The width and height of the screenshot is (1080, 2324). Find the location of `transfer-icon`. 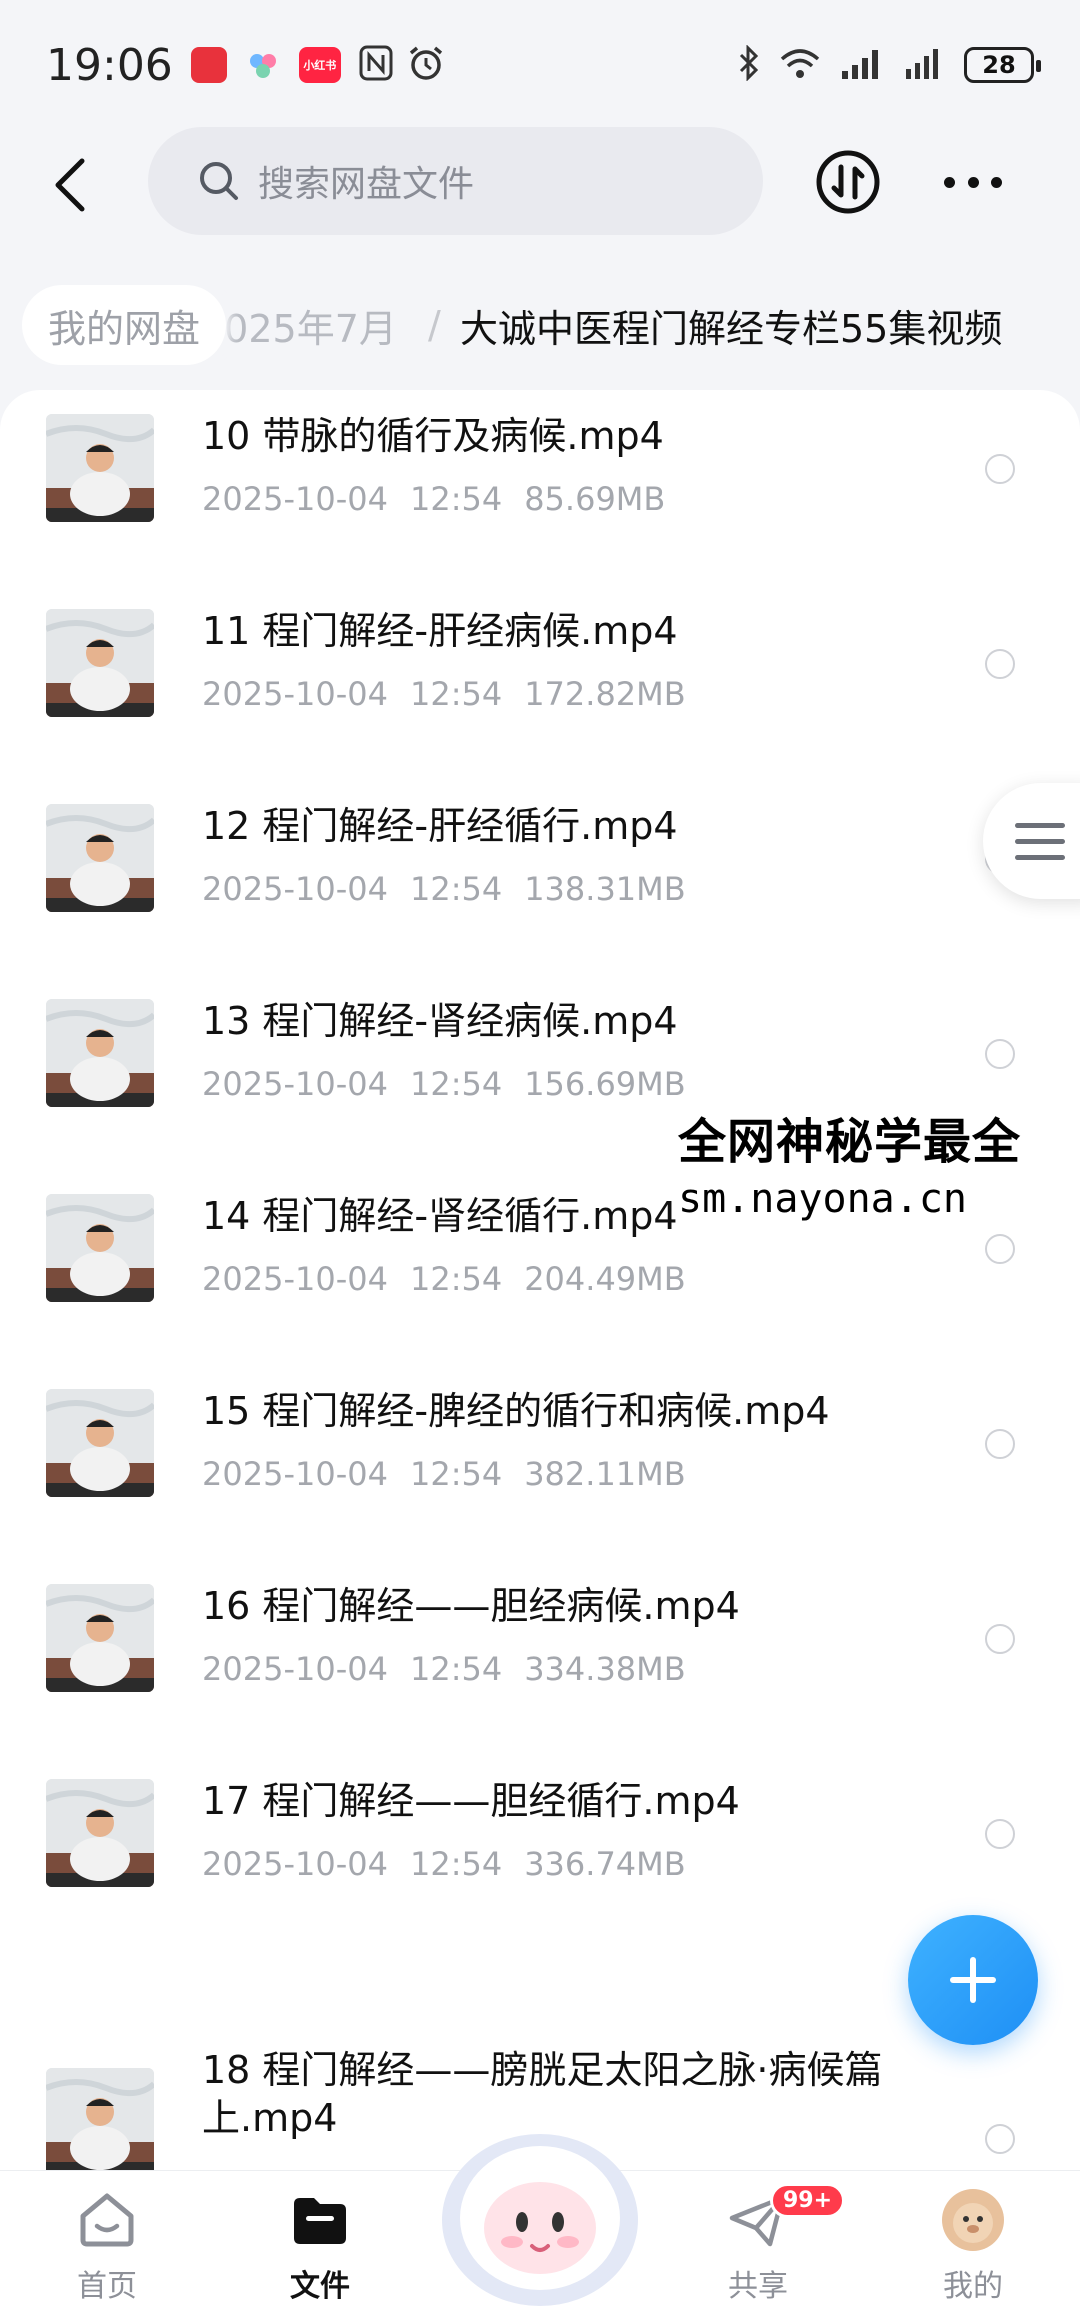

transfer-icon is located at coordinates (848, 182).